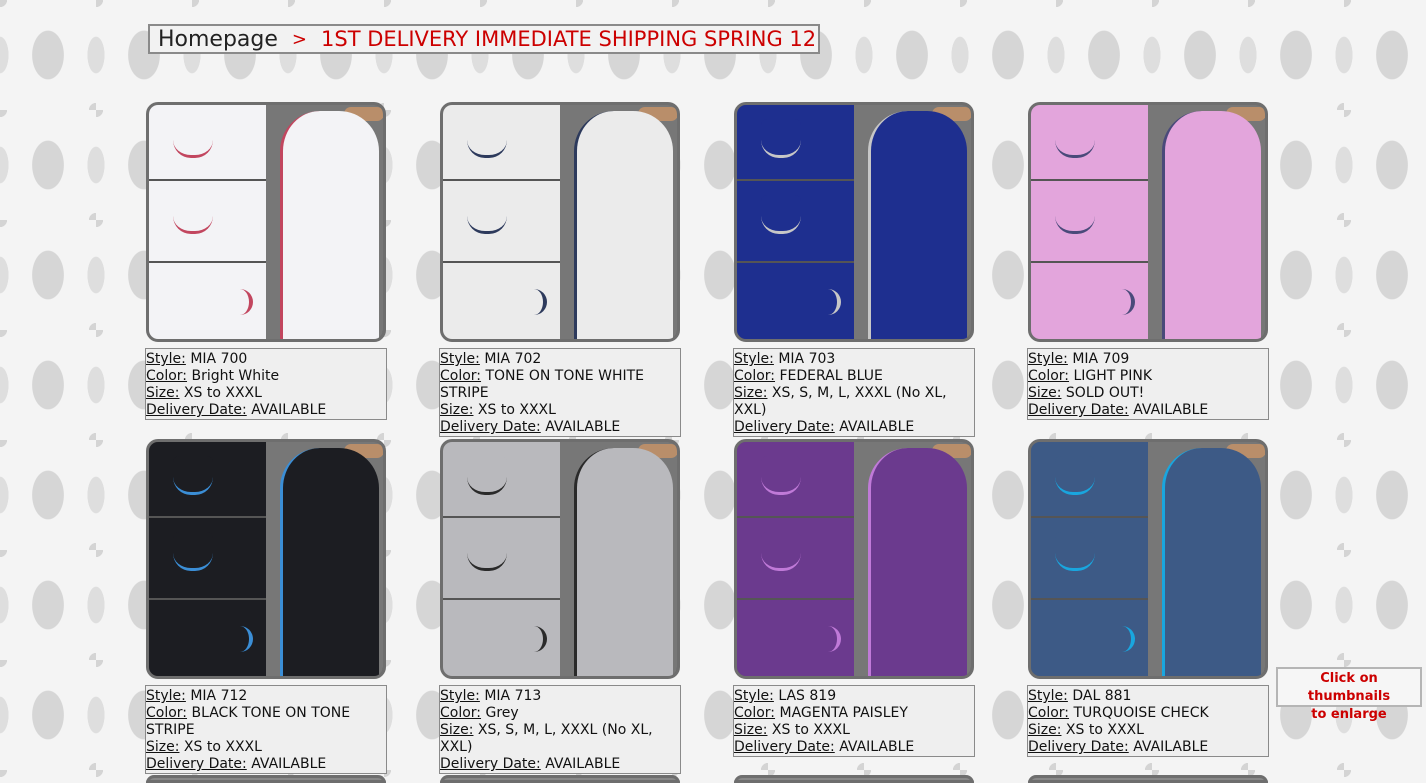 This screenshot has width=1426, height=783. I want to click on color-value: Grey, so click(502, 713).